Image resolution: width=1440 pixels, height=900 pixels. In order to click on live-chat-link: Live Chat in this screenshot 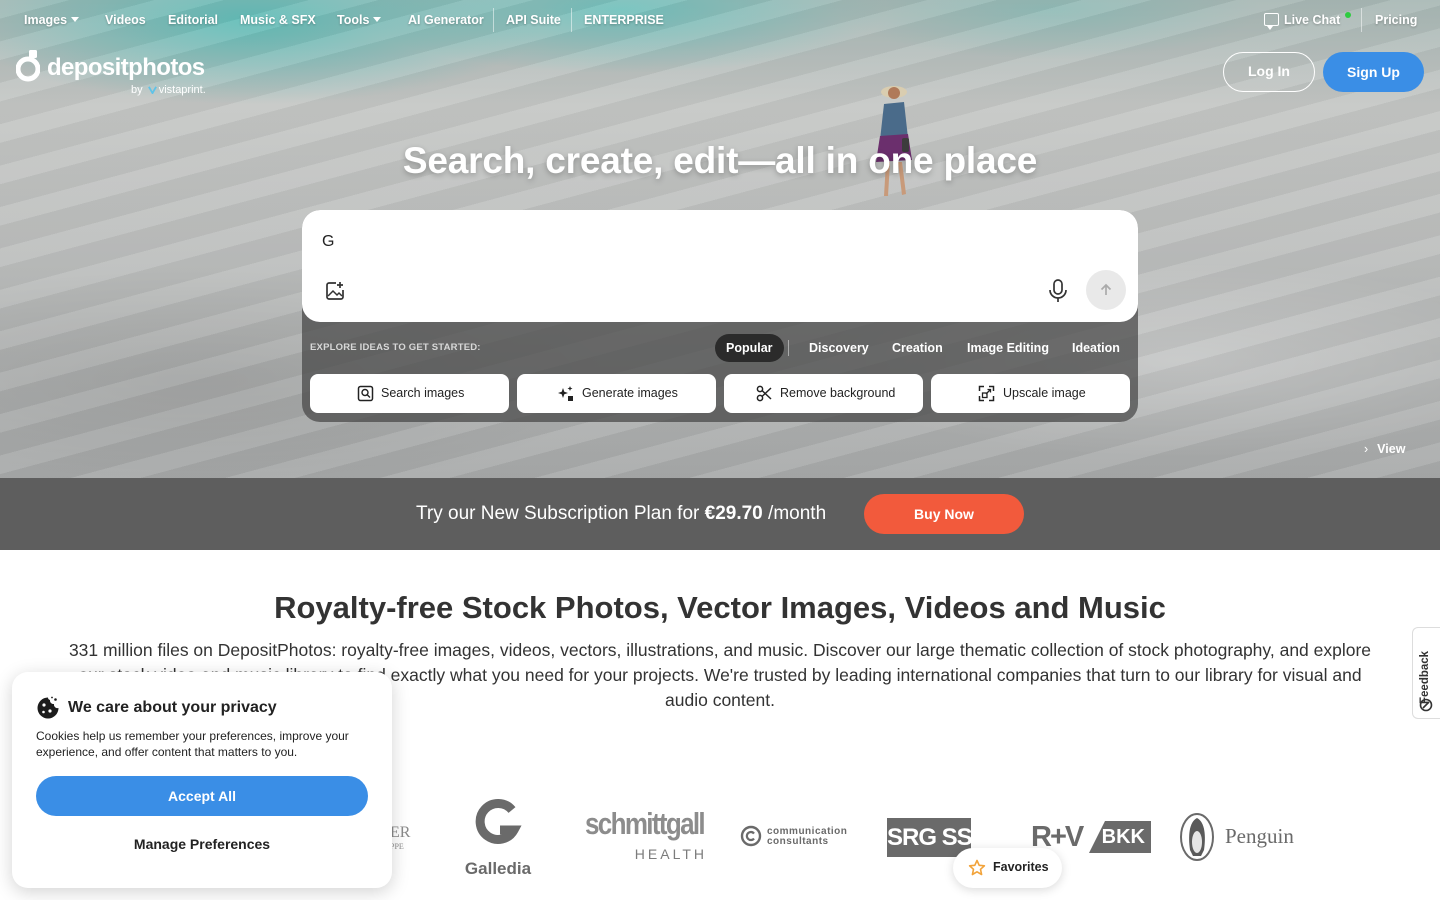, I will do `click(1307, 21)`.